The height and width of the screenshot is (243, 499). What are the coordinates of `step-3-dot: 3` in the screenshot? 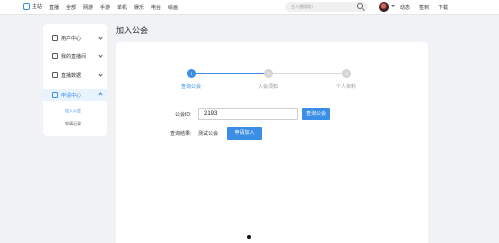 It's located at (346, 73).